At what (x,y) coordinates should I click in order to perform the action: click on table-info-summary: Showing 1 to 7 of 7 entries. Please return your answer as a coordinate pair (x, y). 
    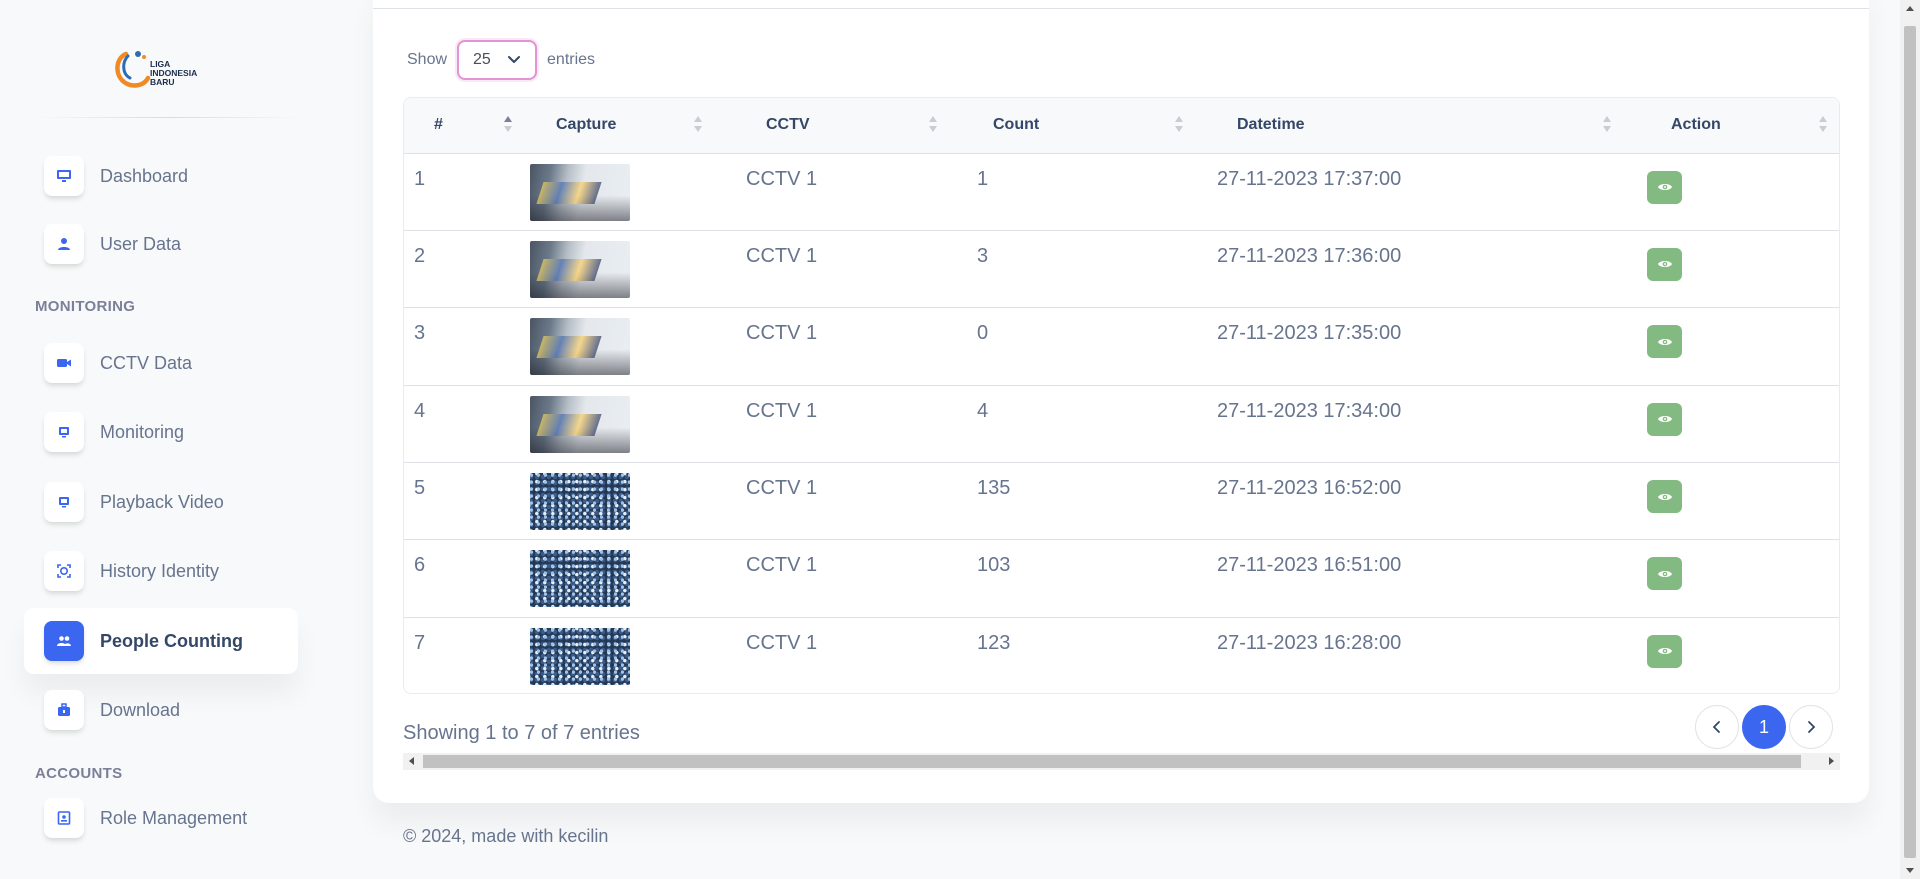
    Looking at the image, I should click on (521, 733).